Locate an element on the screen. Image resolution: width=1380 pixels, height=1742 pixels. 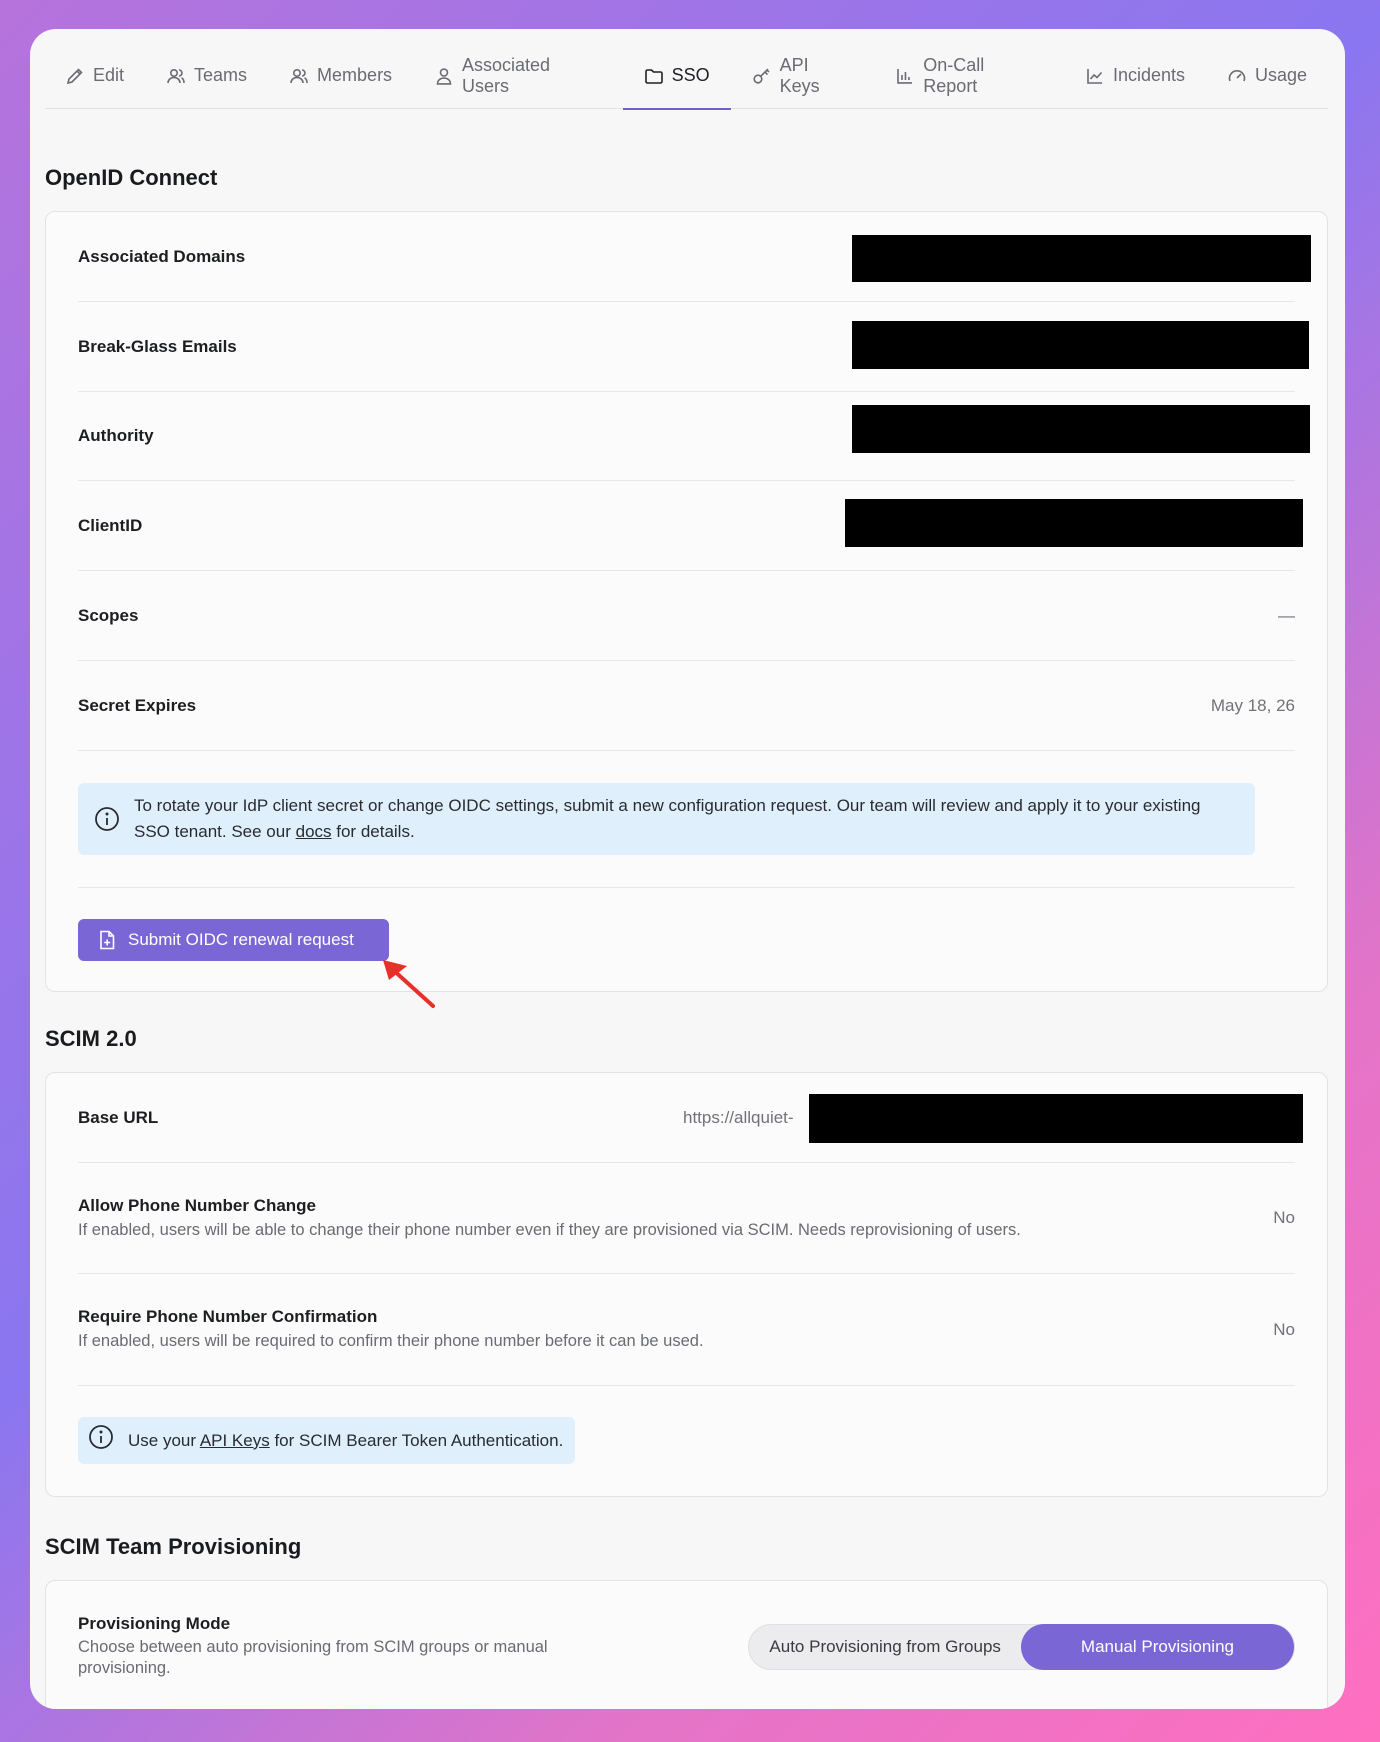
phone-change-label: Allow Phone Number Change is located at coordinates (197, 1205).